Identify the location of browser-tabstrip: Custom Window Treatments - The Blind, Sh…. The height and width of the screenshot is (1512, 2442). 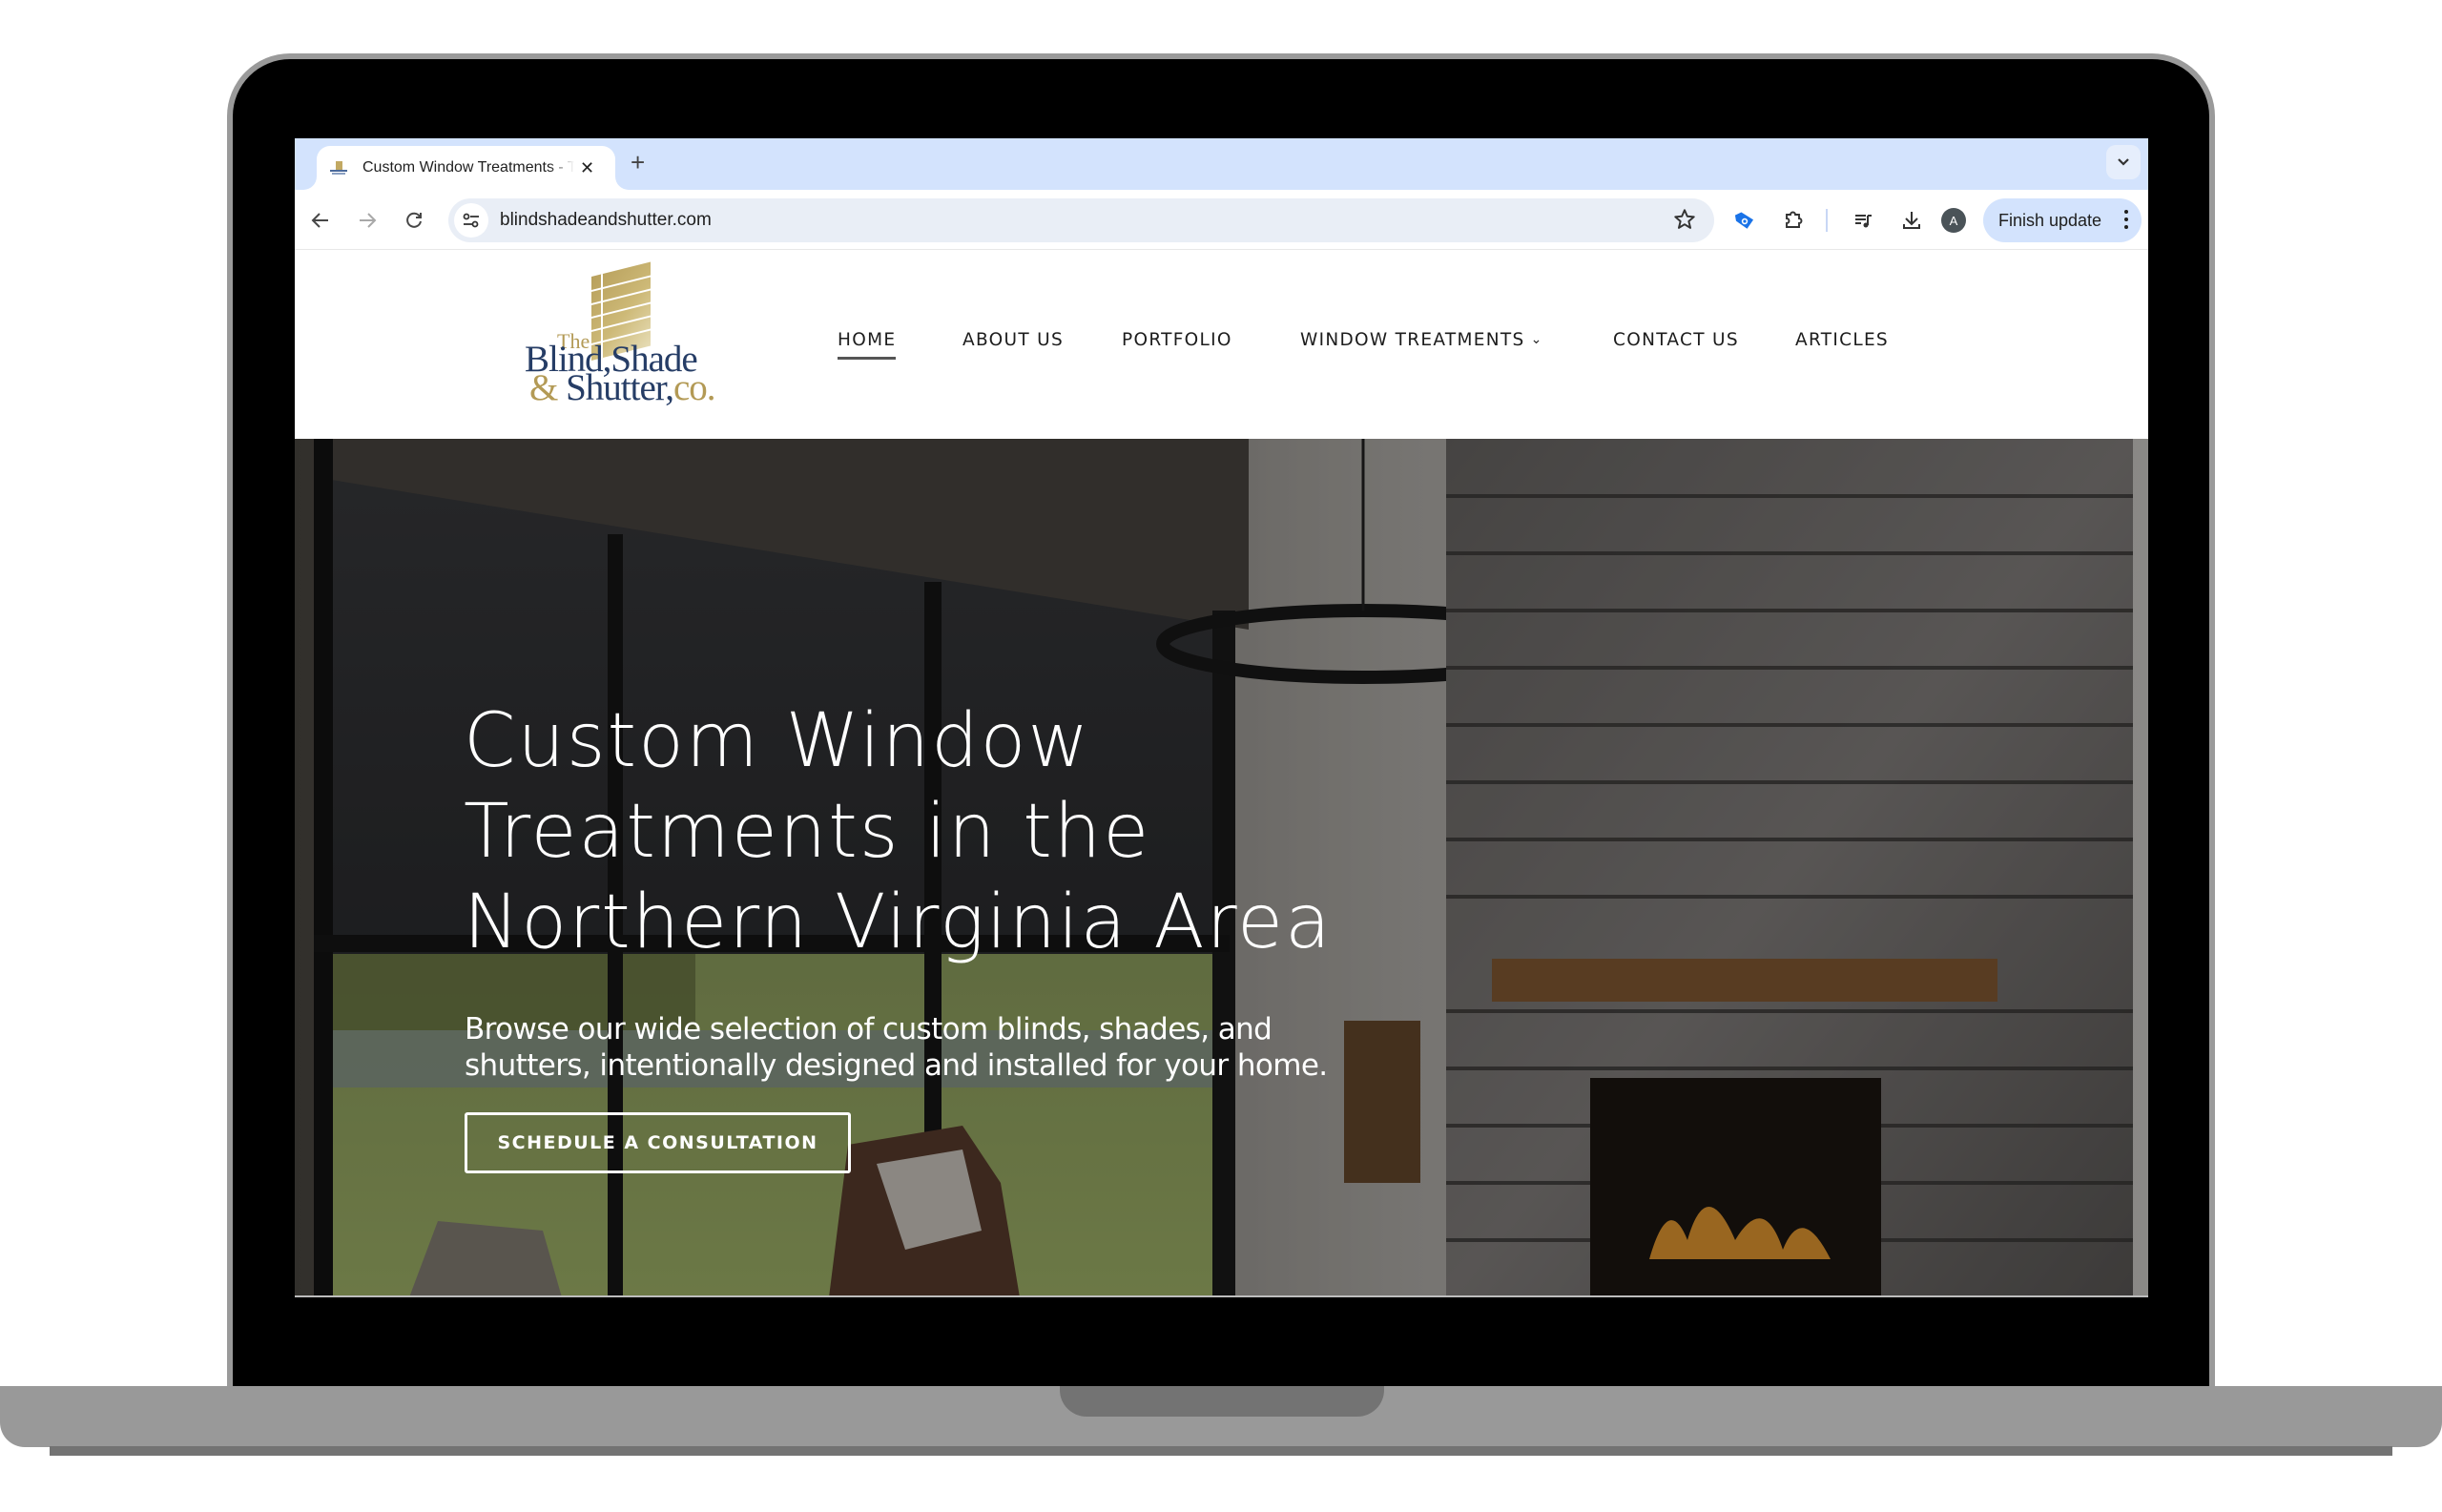
(1221, 164).